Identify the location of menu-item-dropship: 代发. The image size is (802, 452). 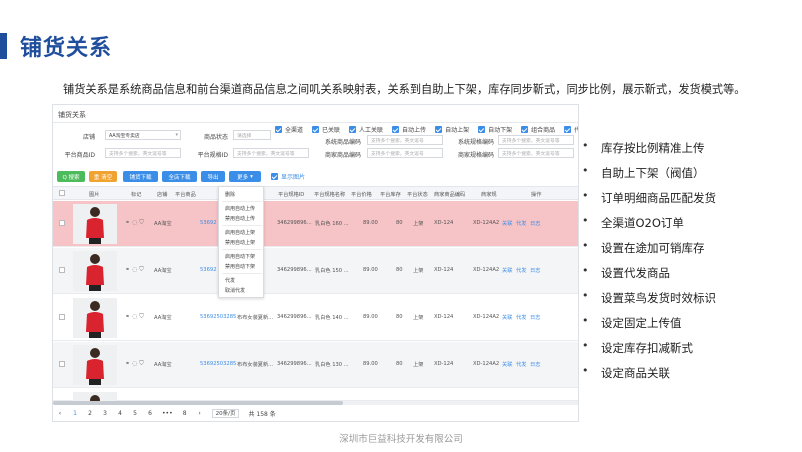
(230, 280).